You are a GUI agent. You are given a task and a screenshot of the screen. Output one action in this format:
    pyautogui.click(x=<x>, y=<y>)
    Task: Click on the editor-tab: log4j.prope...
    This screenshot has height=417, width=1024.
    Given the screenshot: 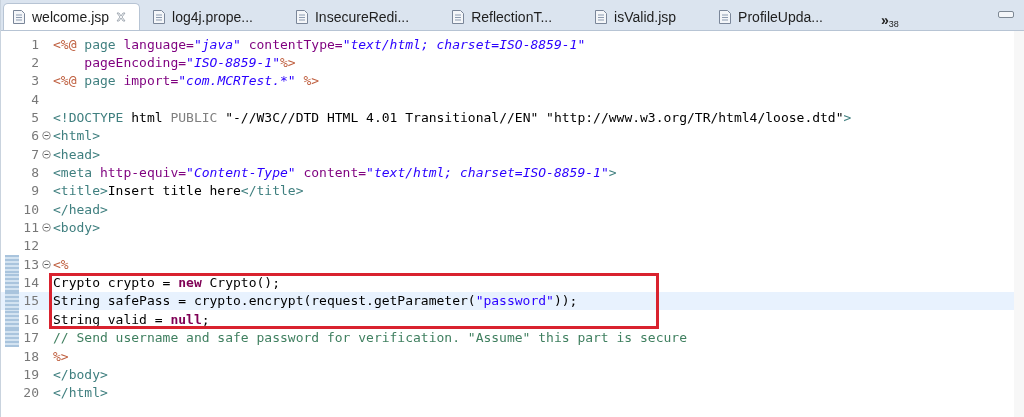 What is the action you would take?
    pyautogui.click(x=204, y=17)
    